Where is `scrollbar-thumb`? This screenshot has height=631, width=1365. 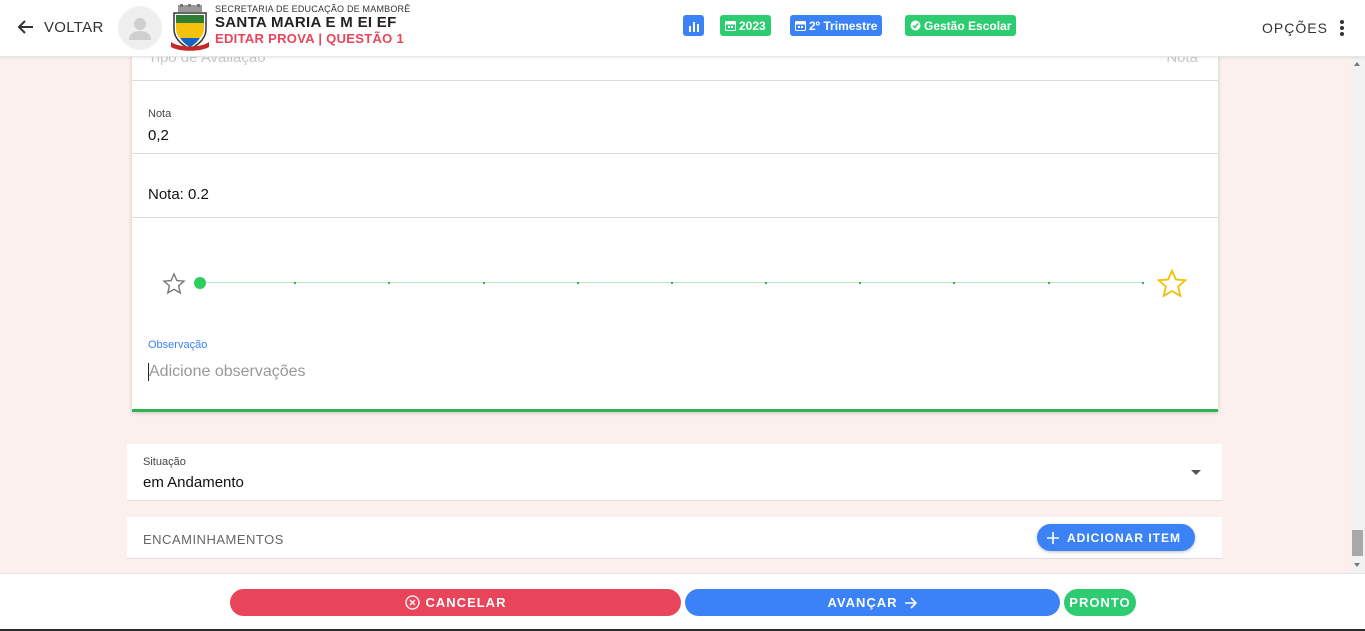 scrollbar-thumb is located at coordinates (1357, 543).